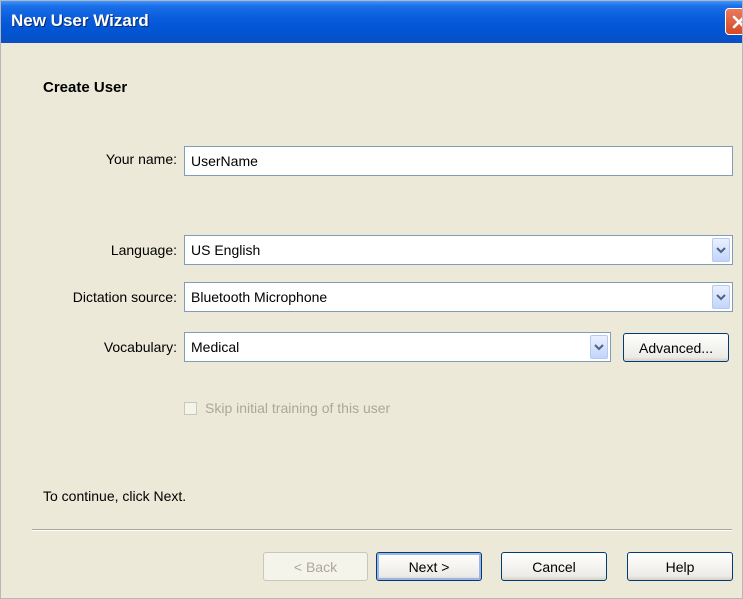  Describe the element at coordinates (215, 347) in the screenshot. I see `vocabulary-value: Medical` at that location.